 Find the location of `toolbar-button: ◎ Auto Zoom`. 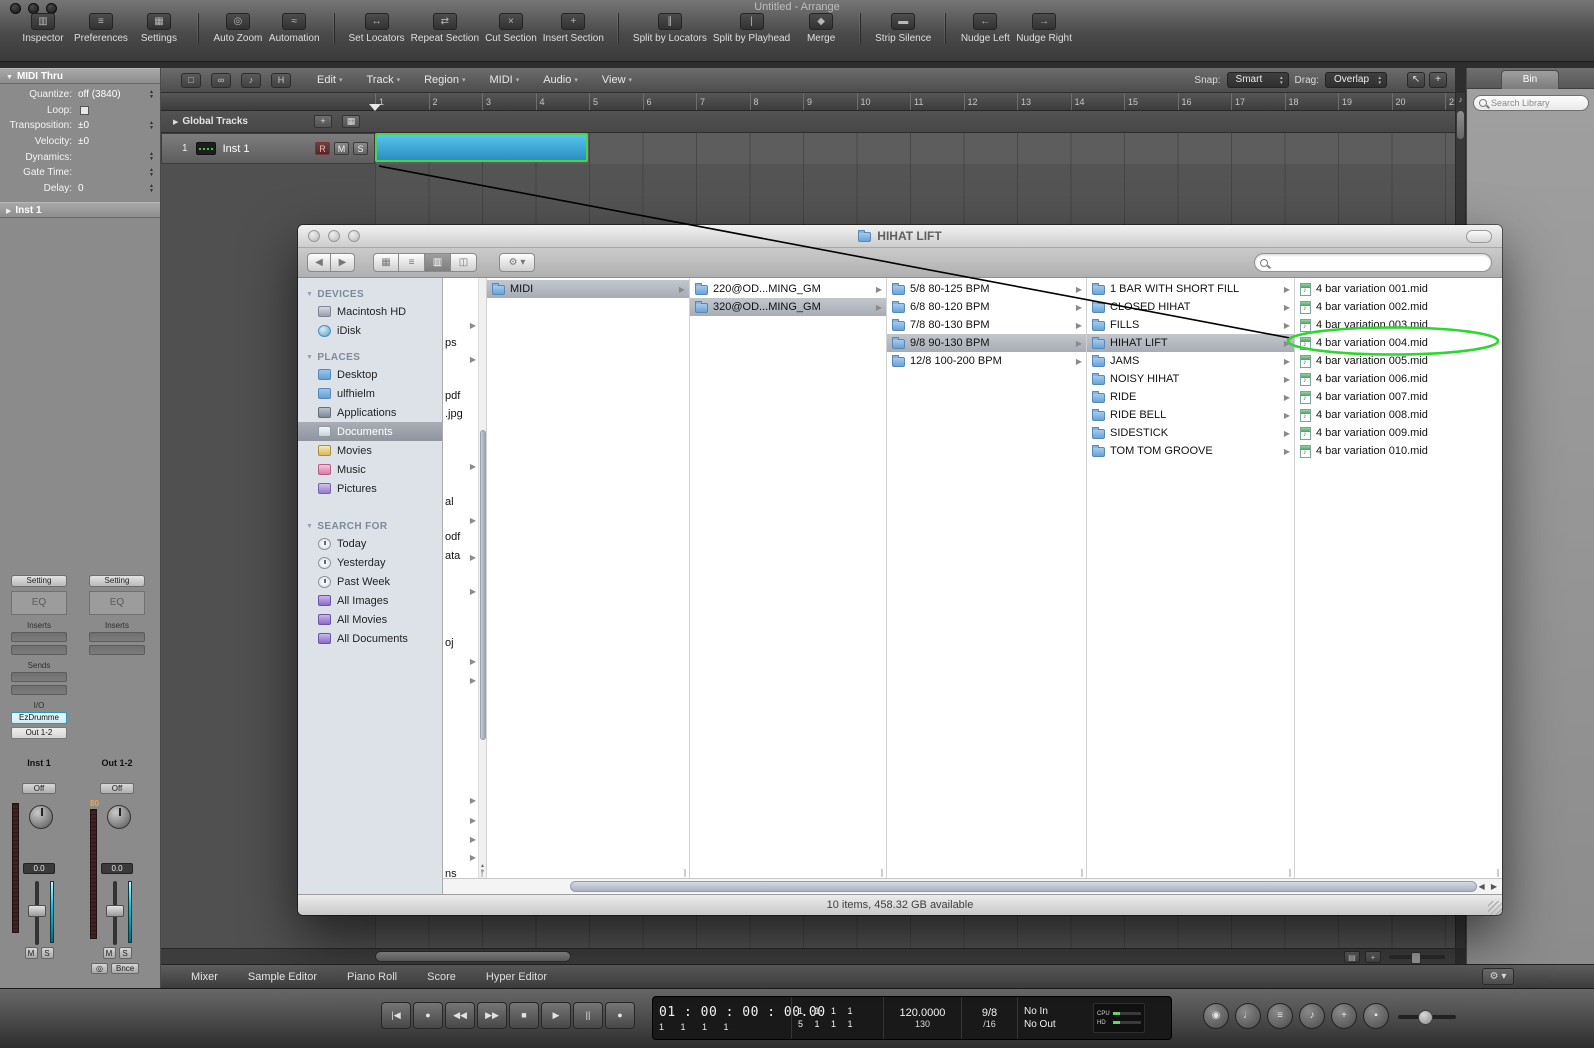

toolbar-button: ◎ Auto Zoom is located at coordinates (238, 28).